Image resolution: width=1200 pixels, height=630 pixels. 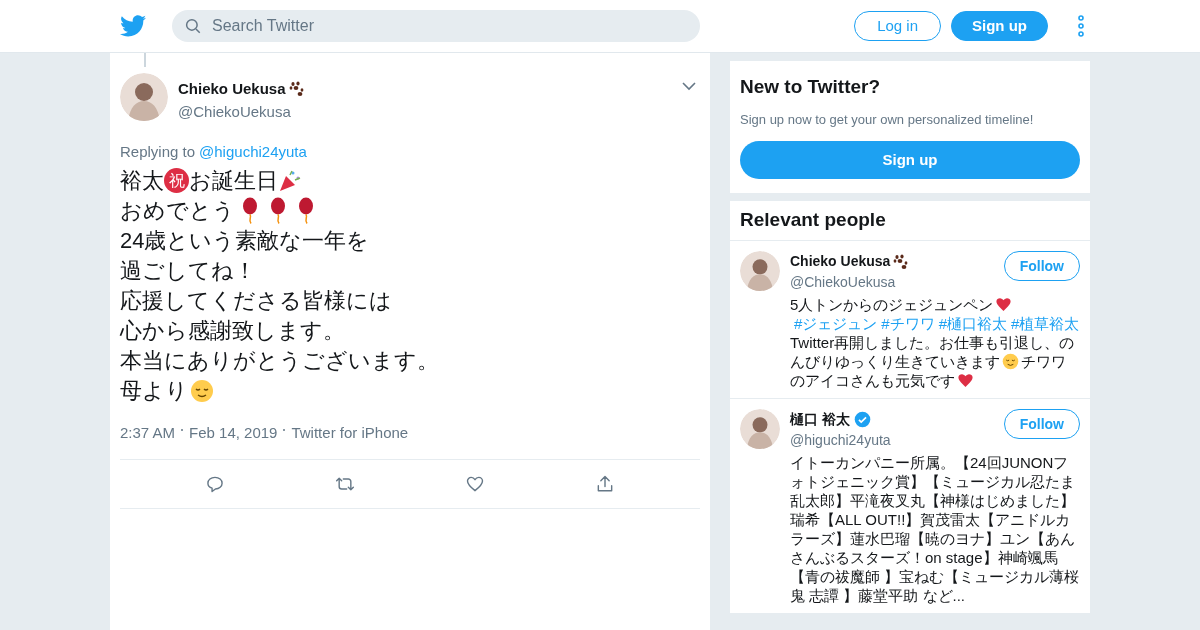 What do you see at coordinates (897, 282) in the screenshot?
I see `person-handle: @ChiekoUekusa` at bounding box center [897, 282].